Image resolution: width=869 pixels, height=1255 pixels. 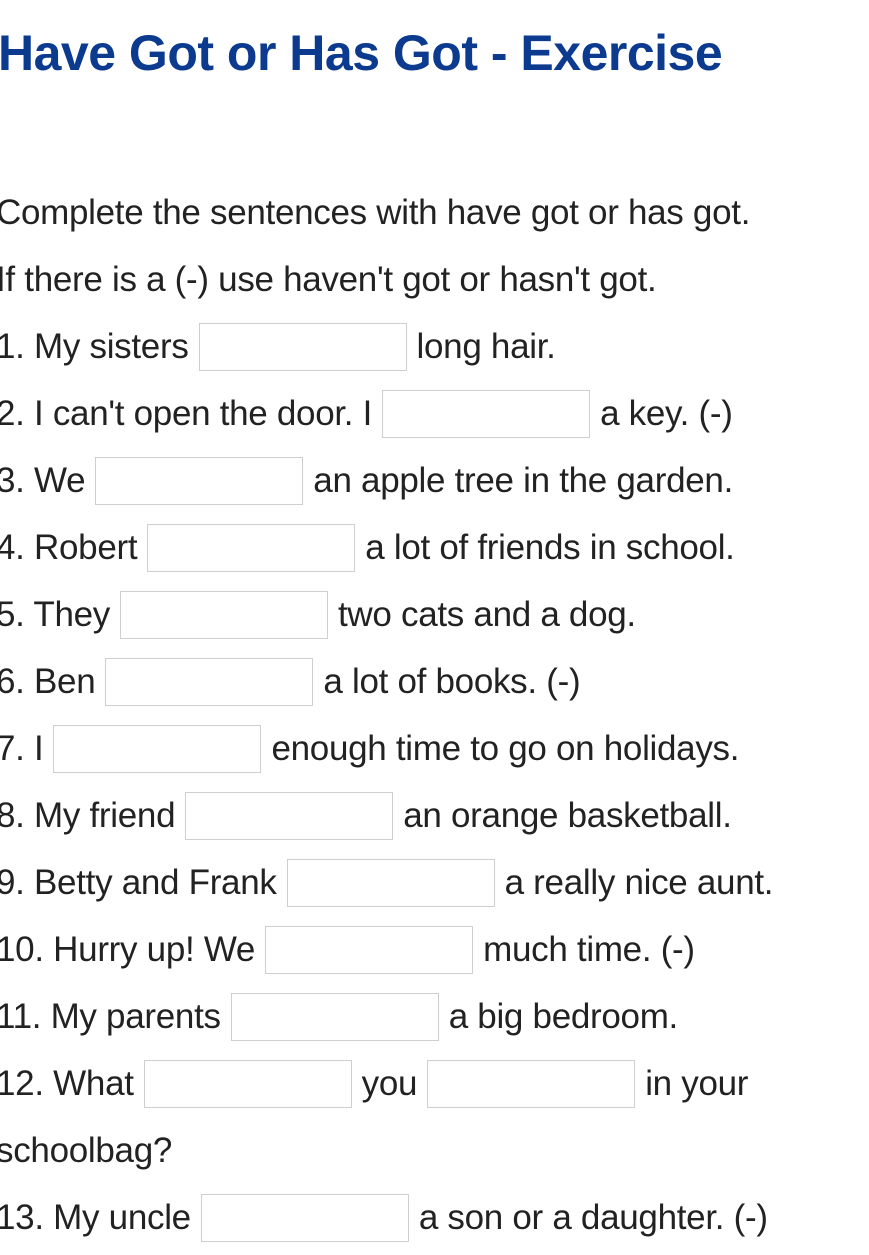 I want to click on sentence-9: 9. Betty and Frank a really nice aunt., so click(x=387, y=883).